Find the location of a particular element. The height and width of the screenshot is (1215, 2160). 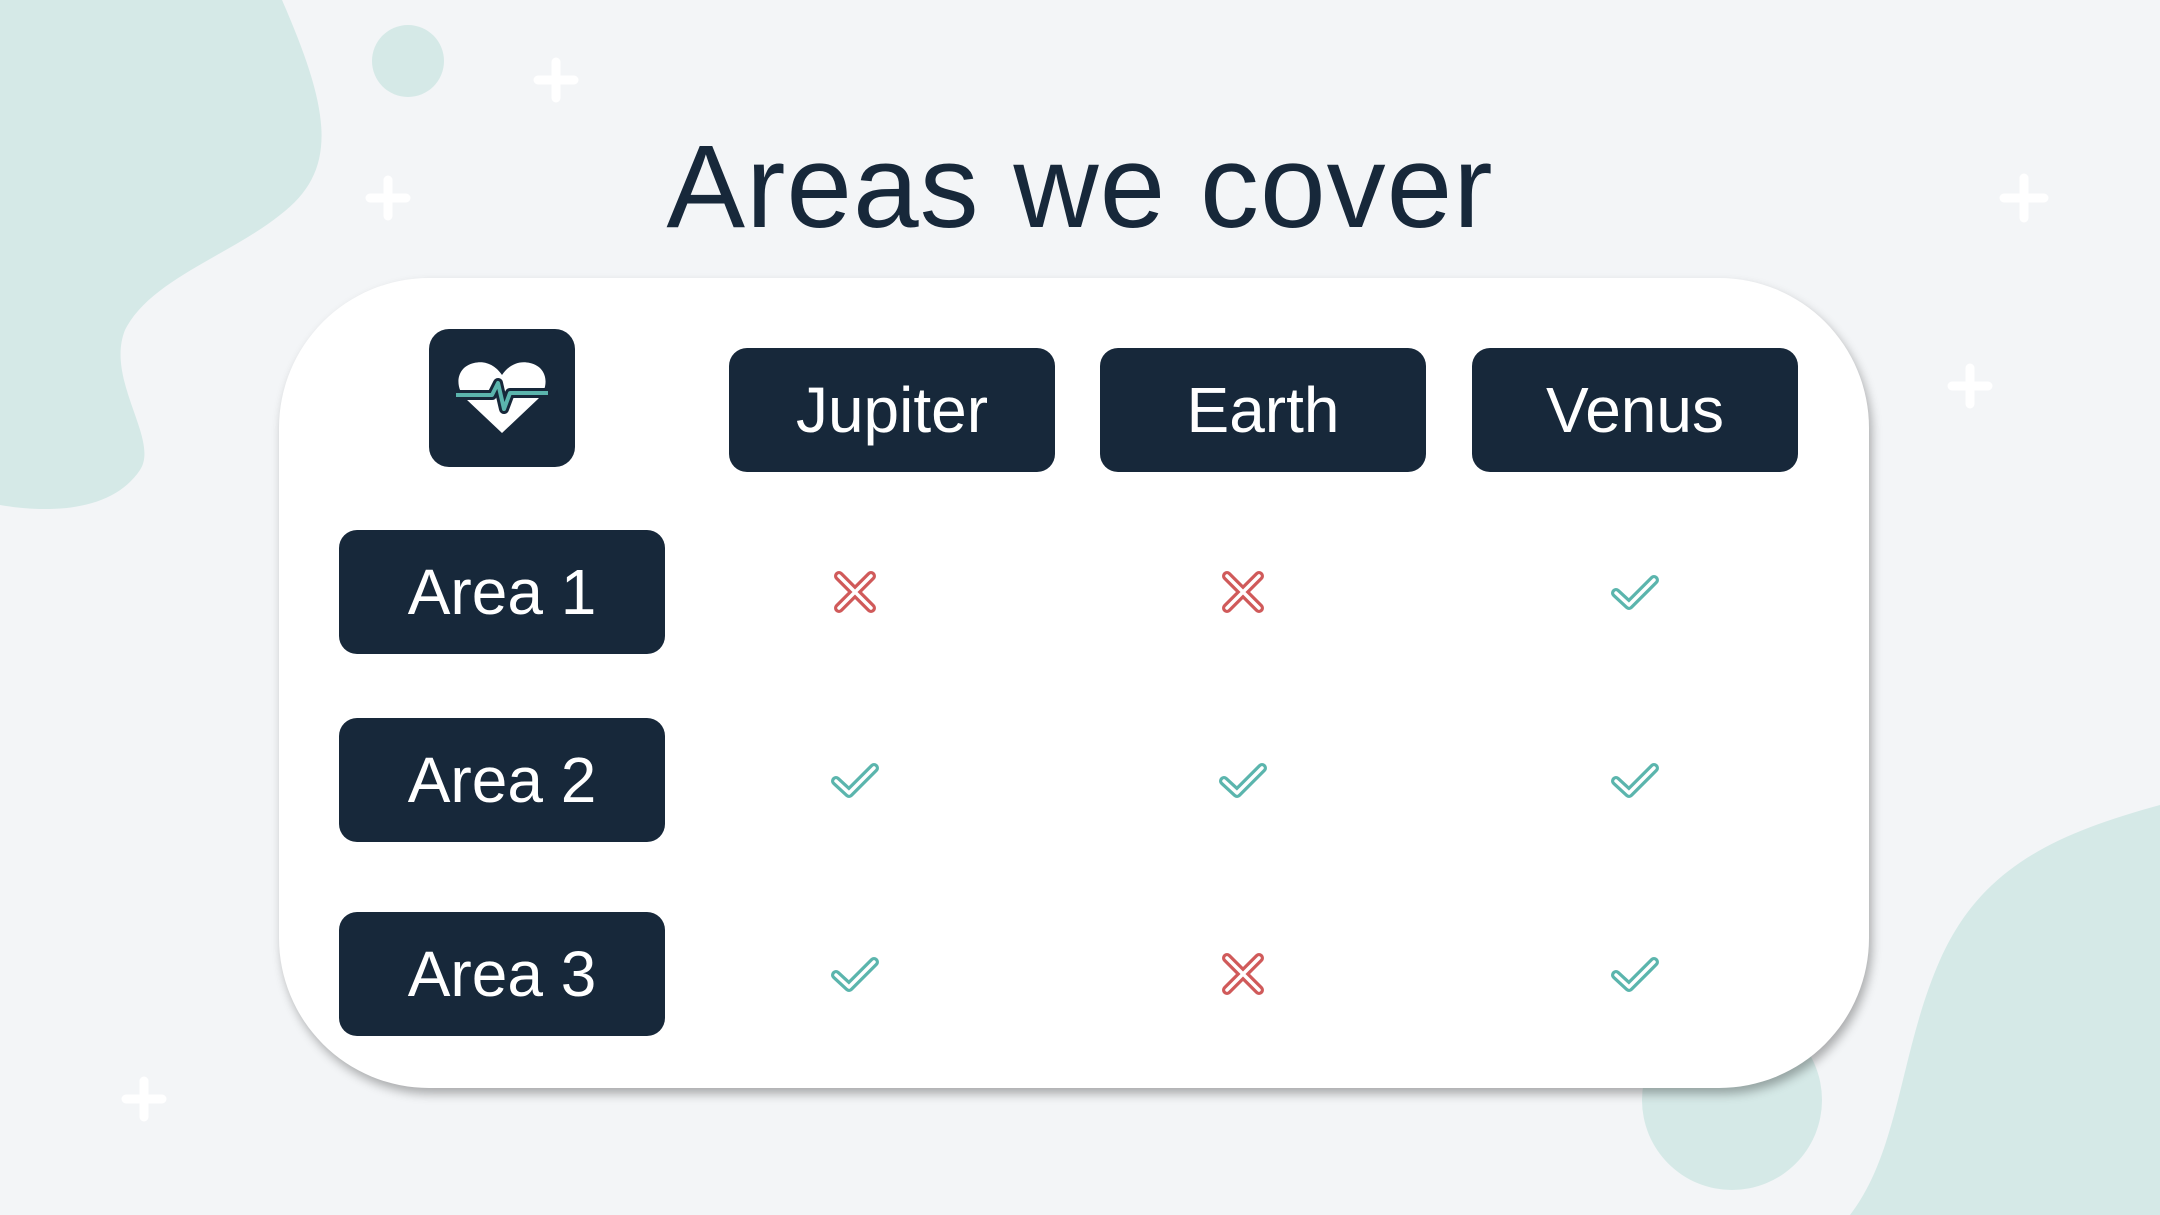

slide-title: Areas we cover is located at coordinates (1080, 187).